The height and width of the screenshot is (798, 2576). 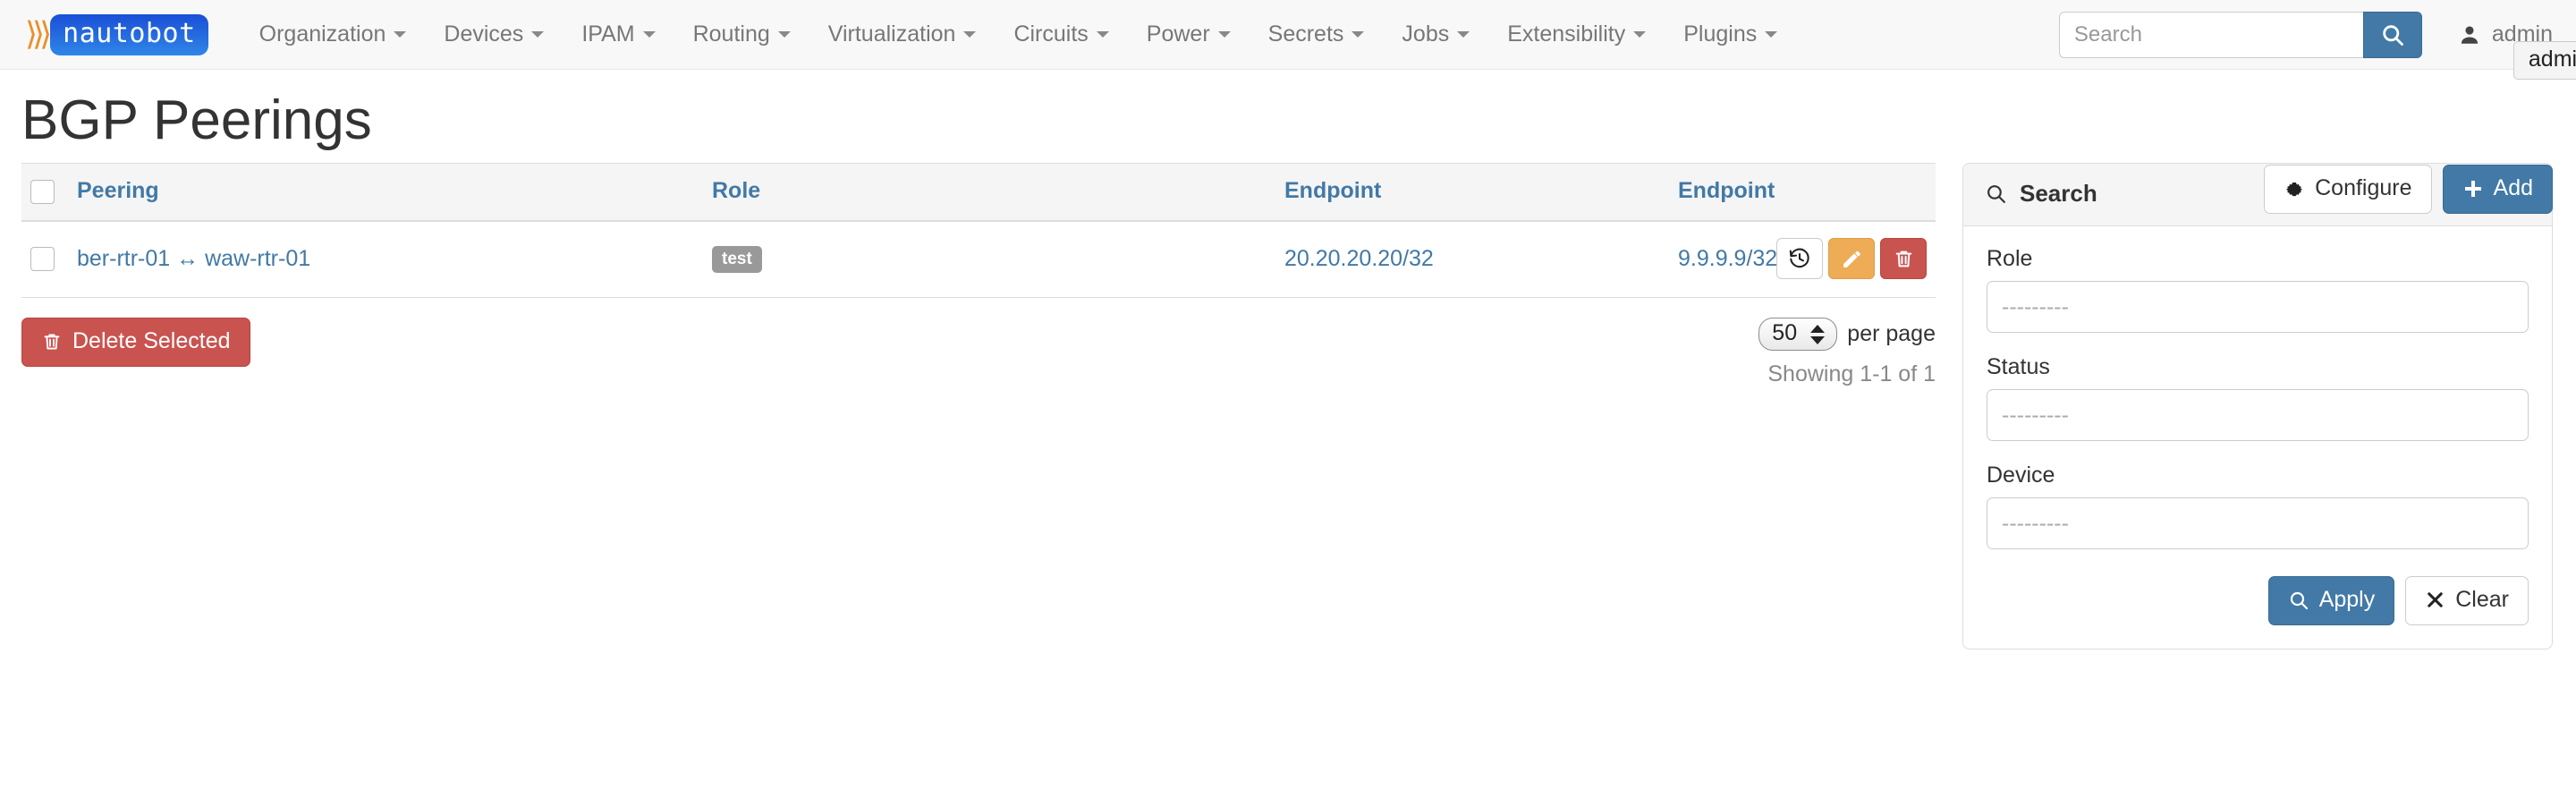 I want to click on search-panel-body: Role Status Device, so click(x=2257, y=437).